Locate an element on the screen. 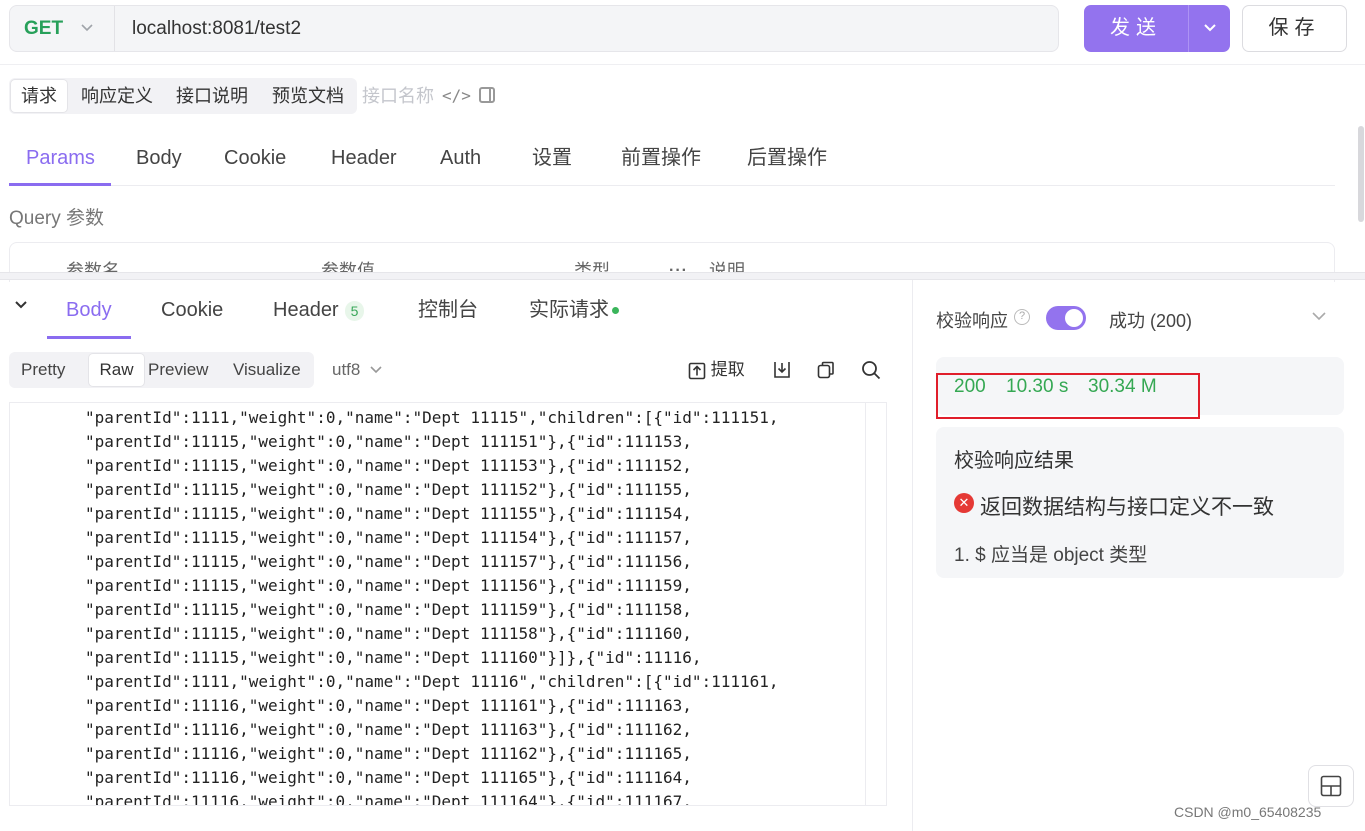 The width and height of the screenshot is (1365, 831). validate-response-toggle is located at coordinates (1066, 318).